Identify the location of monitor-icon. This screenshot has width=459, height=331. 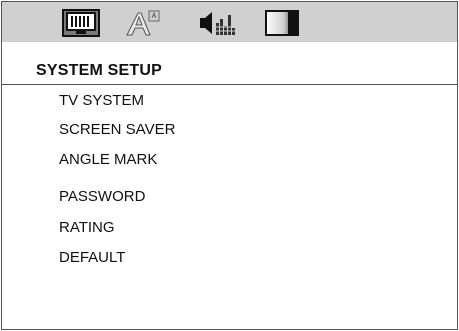
(81, 23).